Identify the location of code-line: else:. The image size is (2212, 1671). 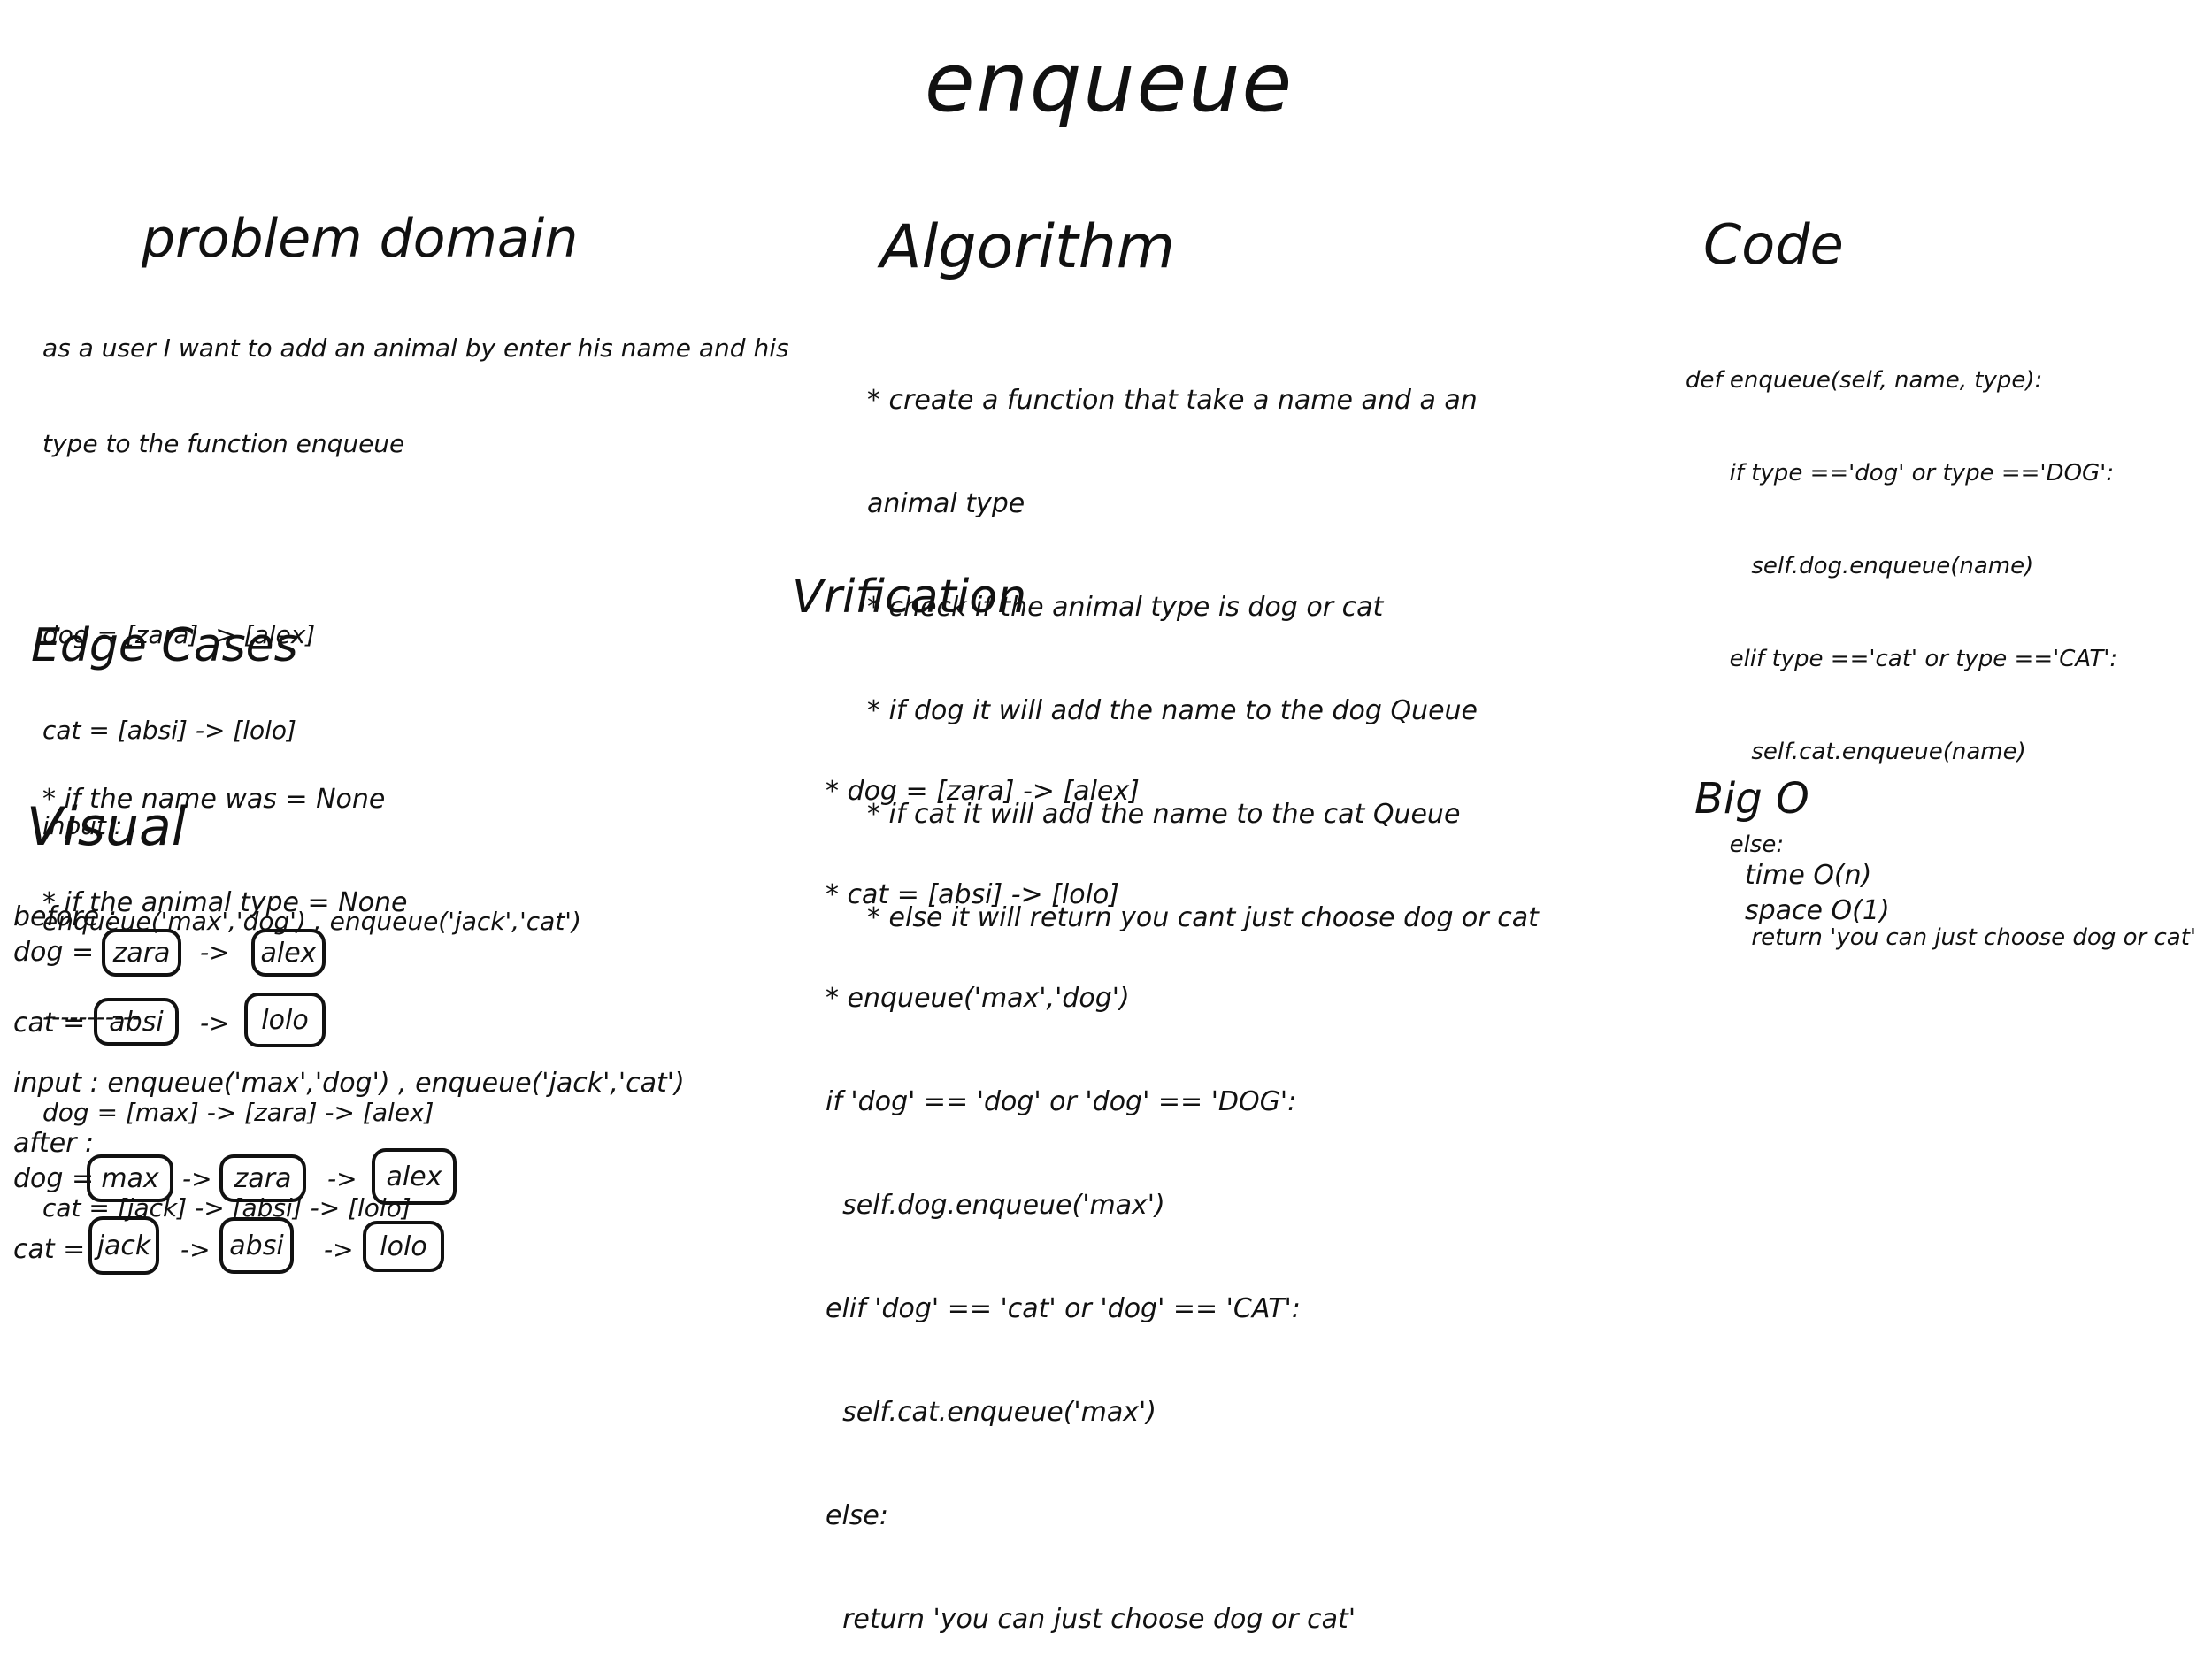
(1736, 845).